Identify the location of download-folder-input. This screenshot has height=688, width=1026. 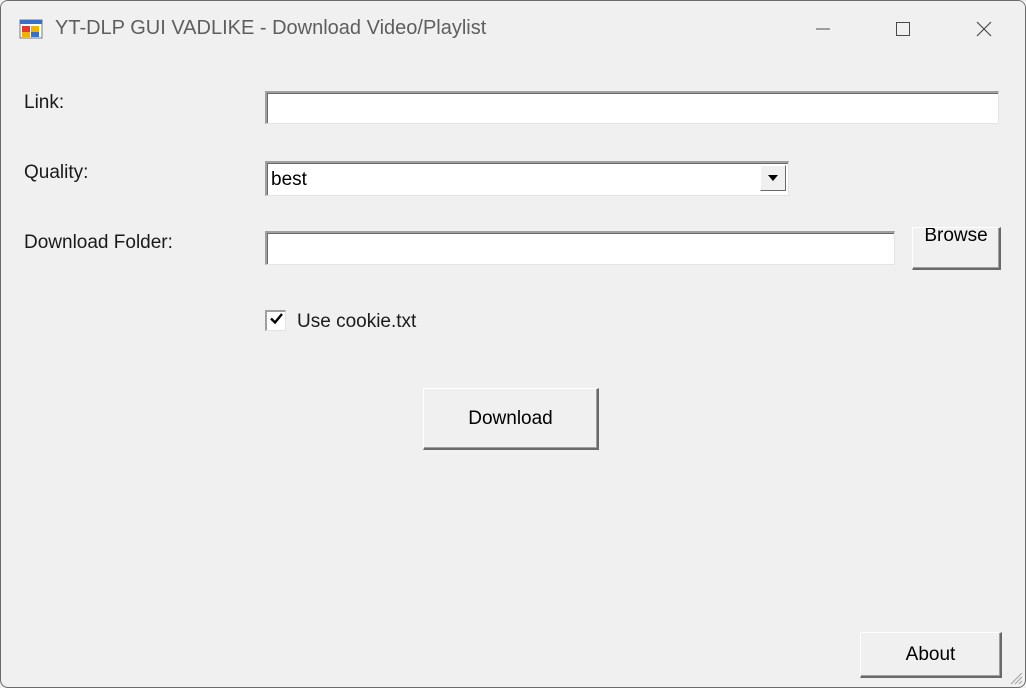
(580, 248).